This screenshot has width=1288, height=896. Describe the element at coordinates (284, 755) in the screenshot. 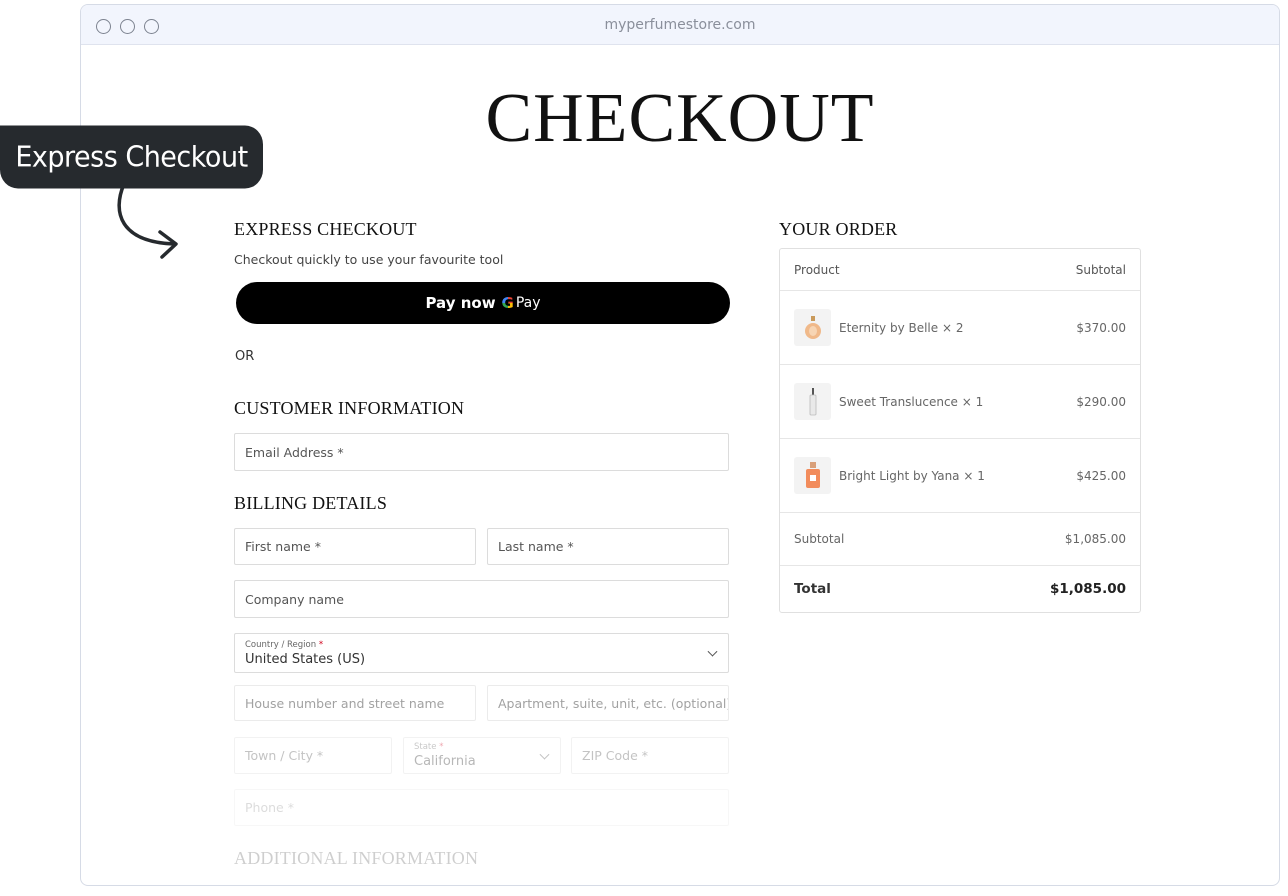

I see `city-placeholder: Town / City *` at that location.